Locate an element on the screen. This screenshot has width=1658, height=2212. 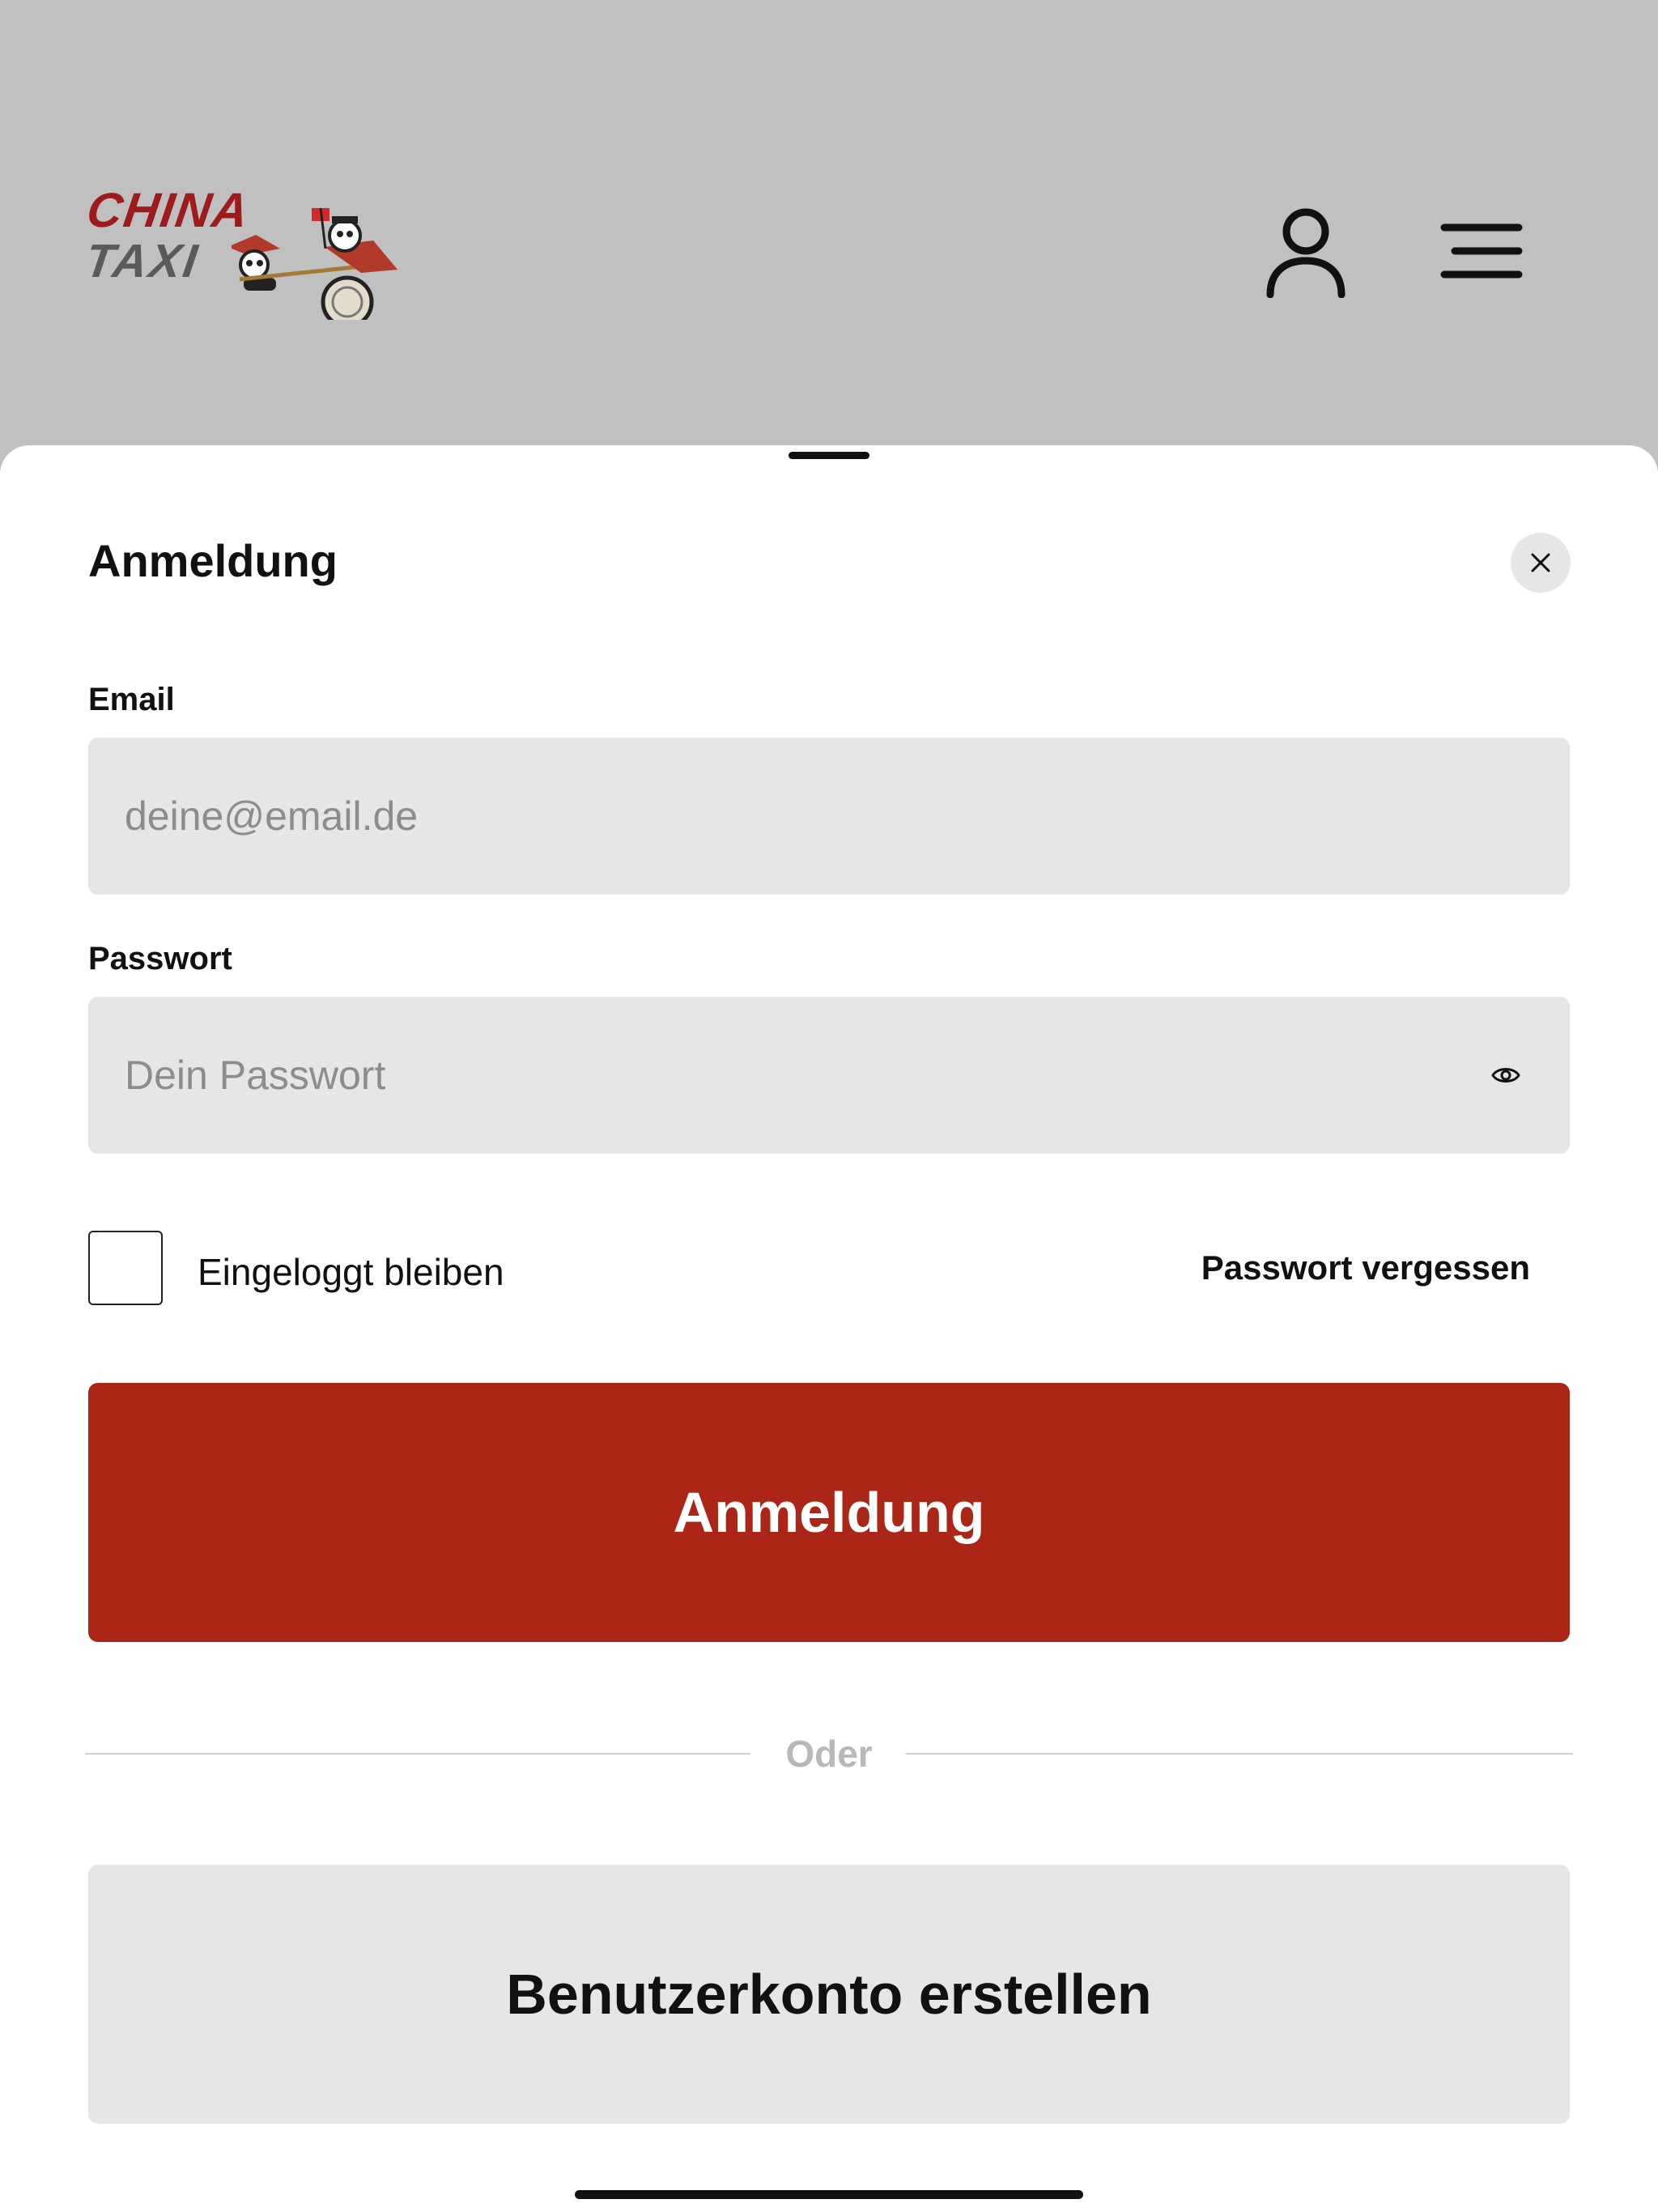
close-button is located at coordinates (1541, 563).